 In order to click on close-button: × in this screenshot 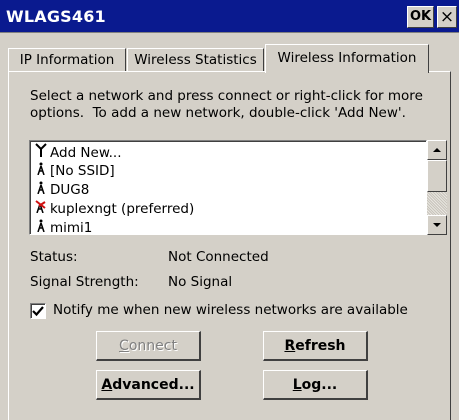, I will do `click(447, 17)`.